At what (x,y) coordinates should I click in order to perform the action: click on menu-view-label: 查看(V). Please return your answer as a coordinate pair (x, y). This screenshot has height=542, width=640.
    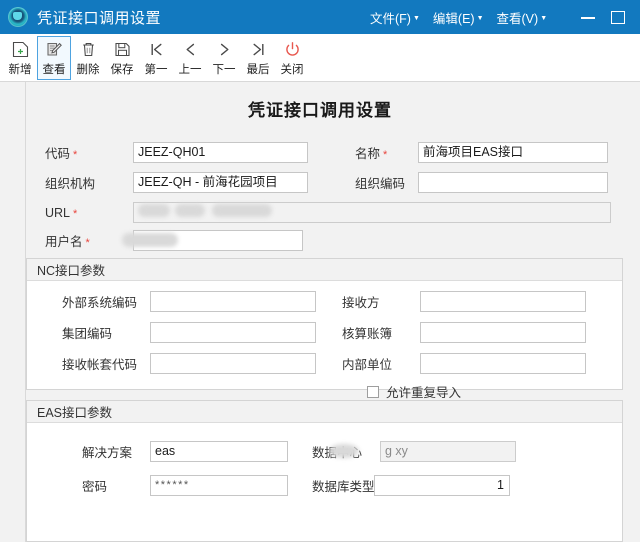
    Looking at the image, I should click on (517, 18).